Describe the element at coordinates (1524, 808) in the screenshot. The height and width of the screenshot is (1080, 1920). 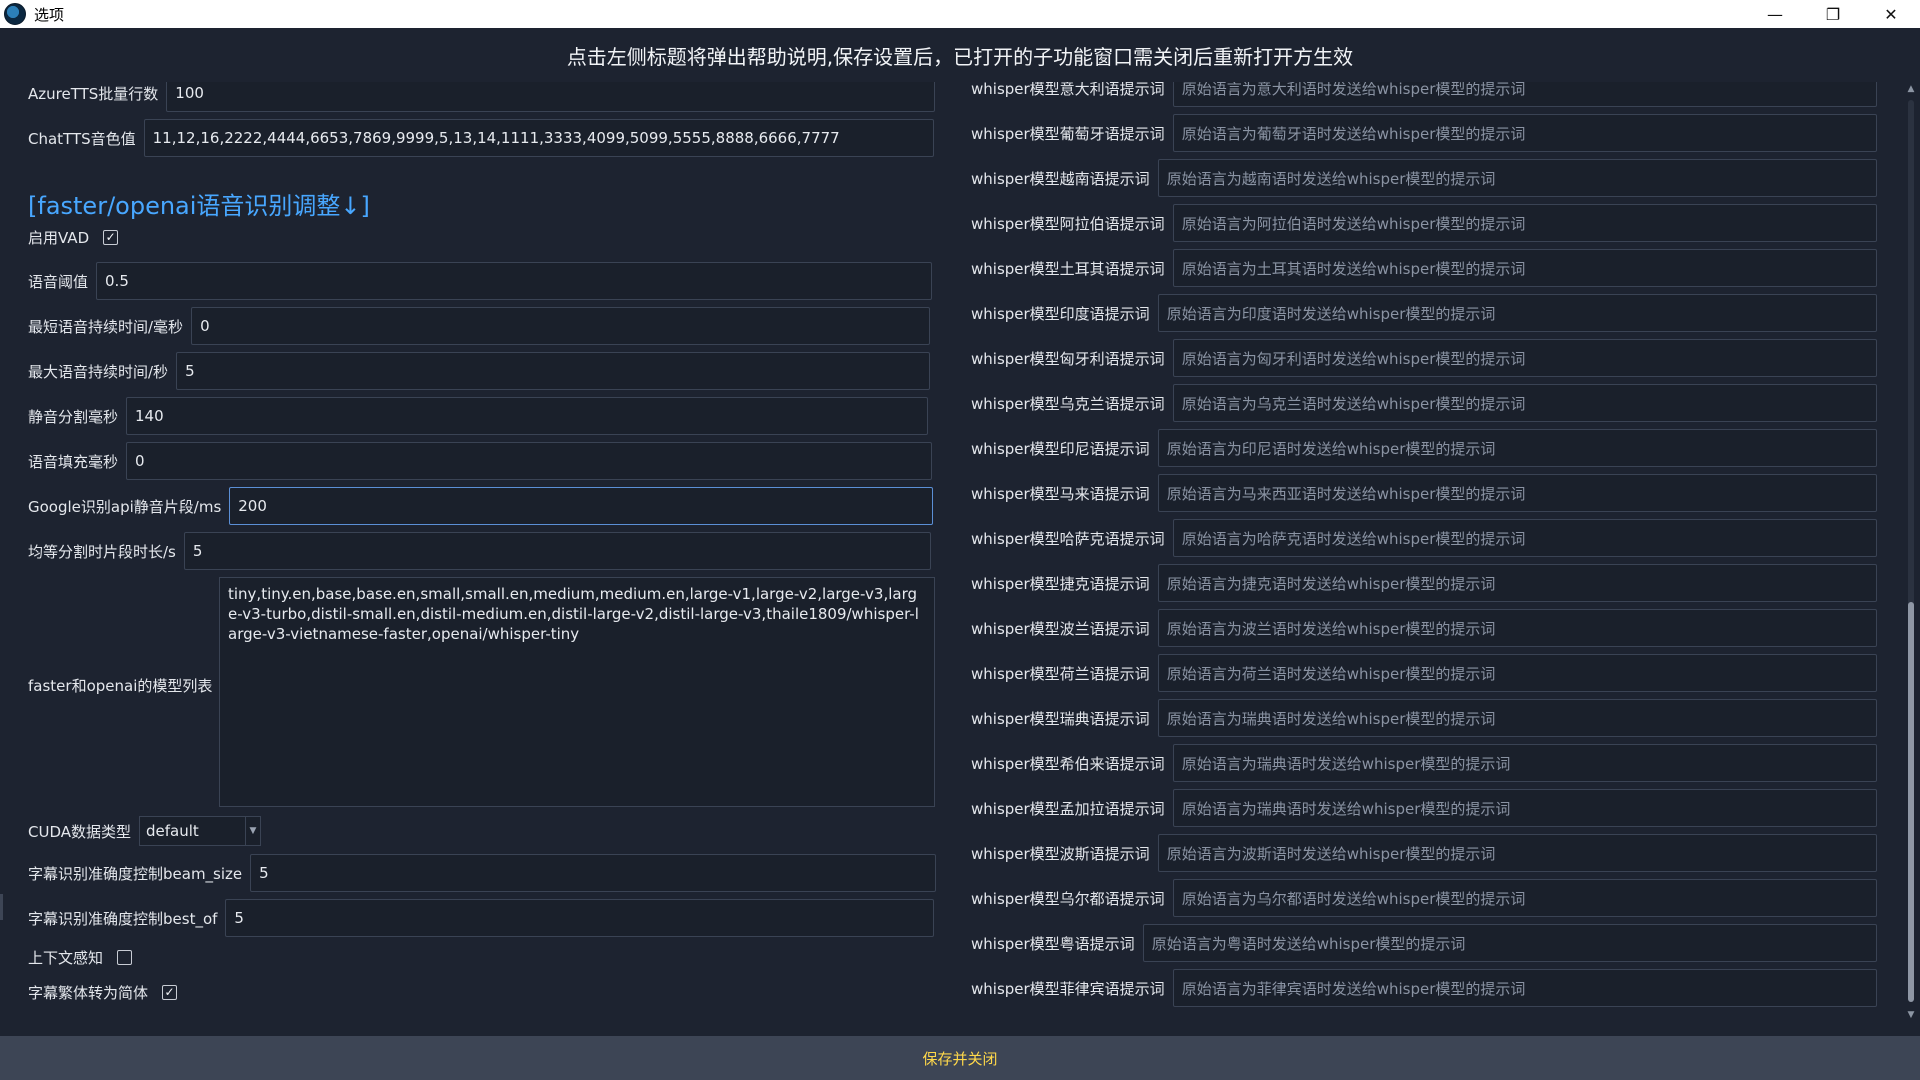
I see `prompt-input-bengali: 原始语言为瑞典语时发送给whisper模型的提示词` at that location.